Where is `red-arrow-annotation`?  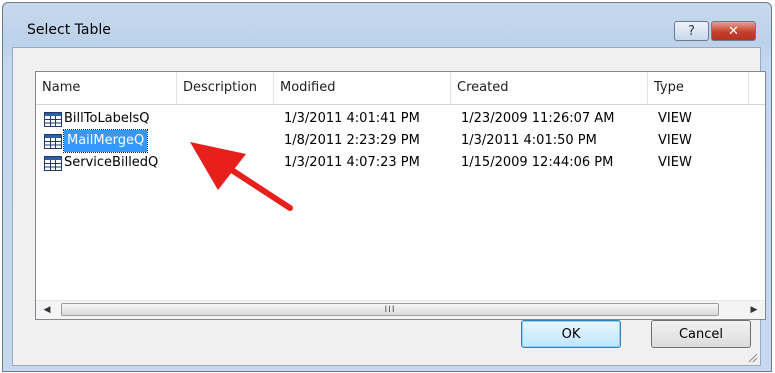
red-arrow-annotation is located at coordinates (241, 176).